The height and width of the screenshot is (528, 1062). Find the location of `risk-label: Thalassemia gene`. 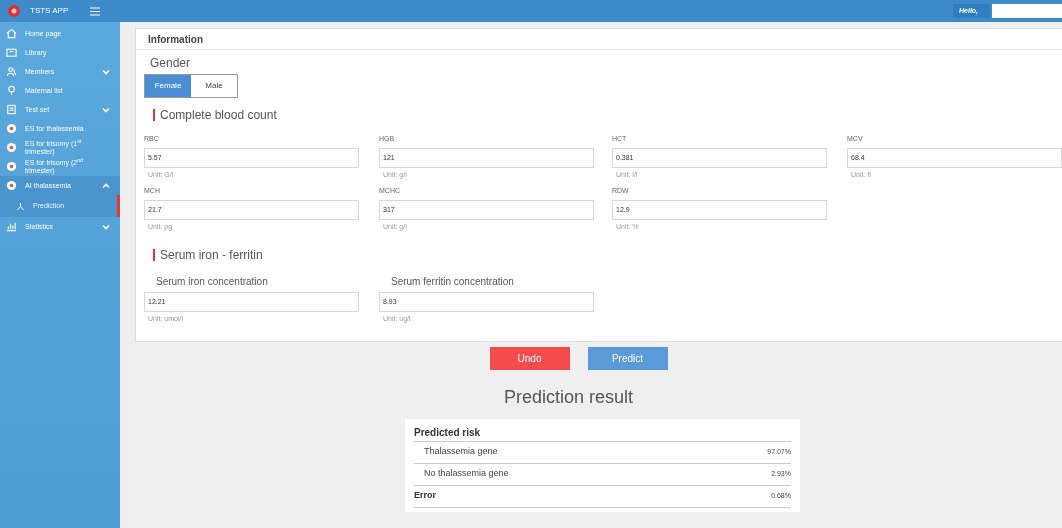

risk-label: Thalassemia gene is located at coordinates (461, 452).